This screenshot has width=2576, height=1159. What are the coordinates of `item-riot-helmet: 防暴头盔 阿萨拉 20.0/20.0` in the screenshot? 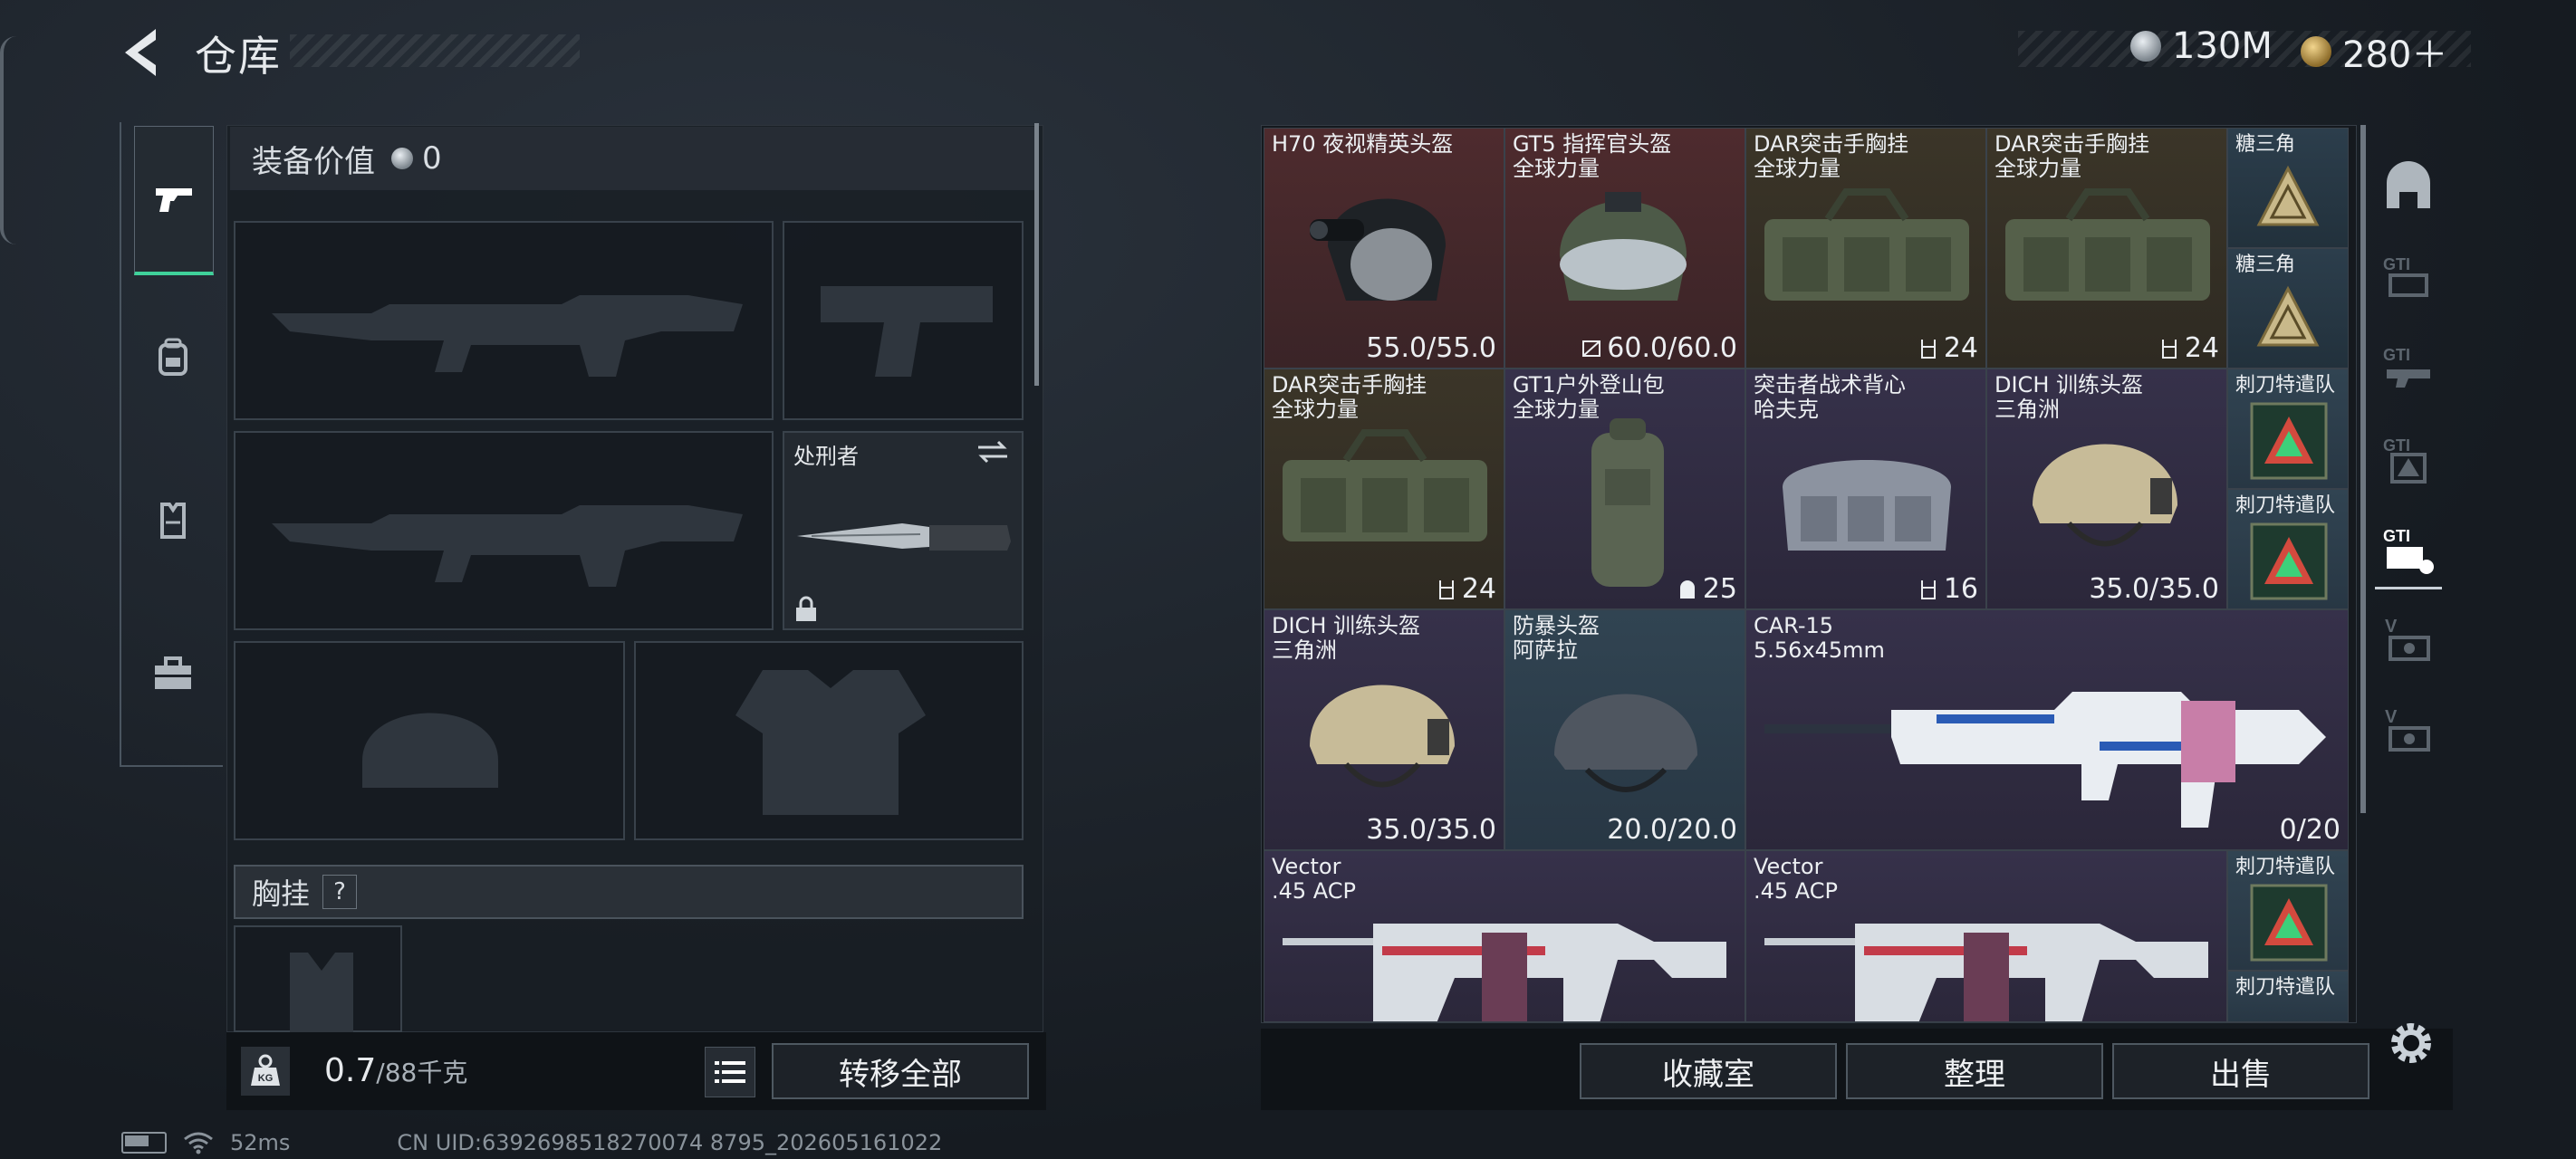 It's located at (1624, 729).